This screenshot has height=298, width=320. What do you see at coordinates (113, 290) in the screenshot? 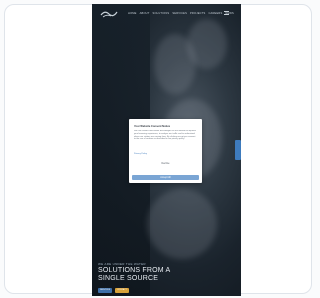
I see `hero-buttons: SERVICES CONTACT` at bounding box center [113, 290].